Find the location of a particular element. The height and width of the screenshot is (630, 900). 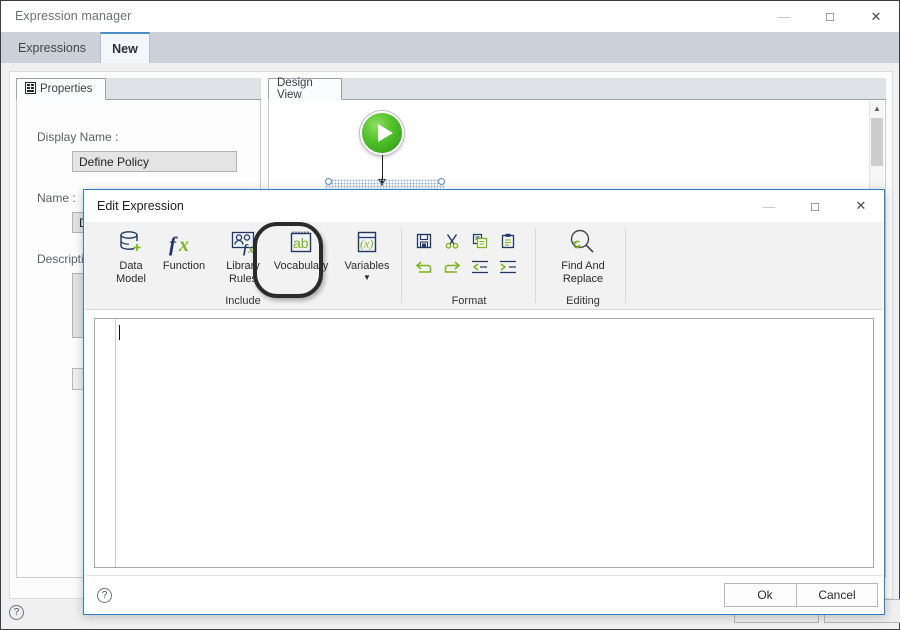

design-view-tabbar: Design View is located at coordinates (577, 89).